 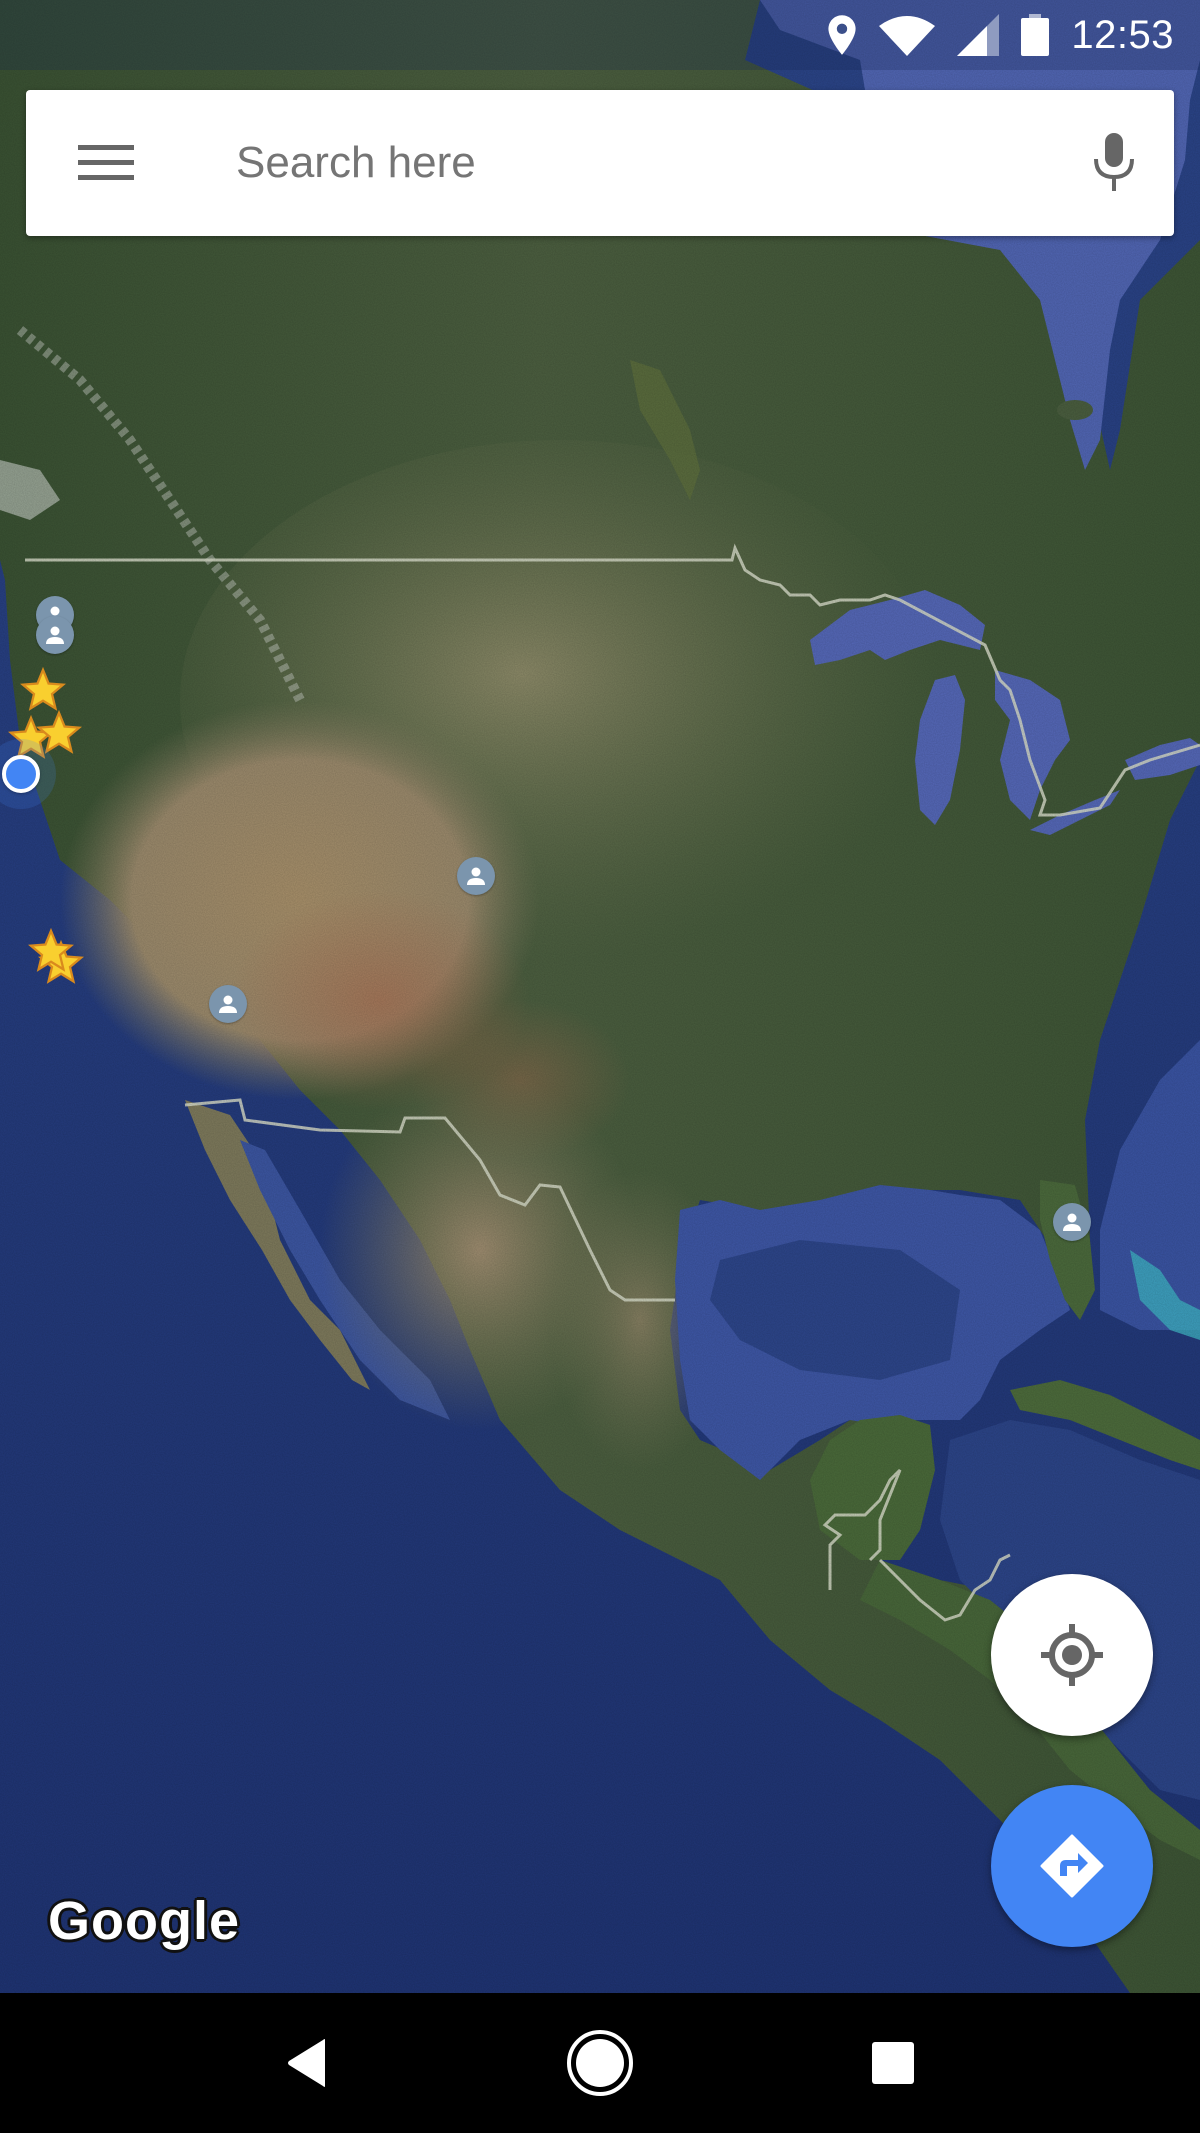 What do you see at coordinates (978, 35) in the screenshot?
I see `cell-signal-icon` at bounding box center [978, 35].